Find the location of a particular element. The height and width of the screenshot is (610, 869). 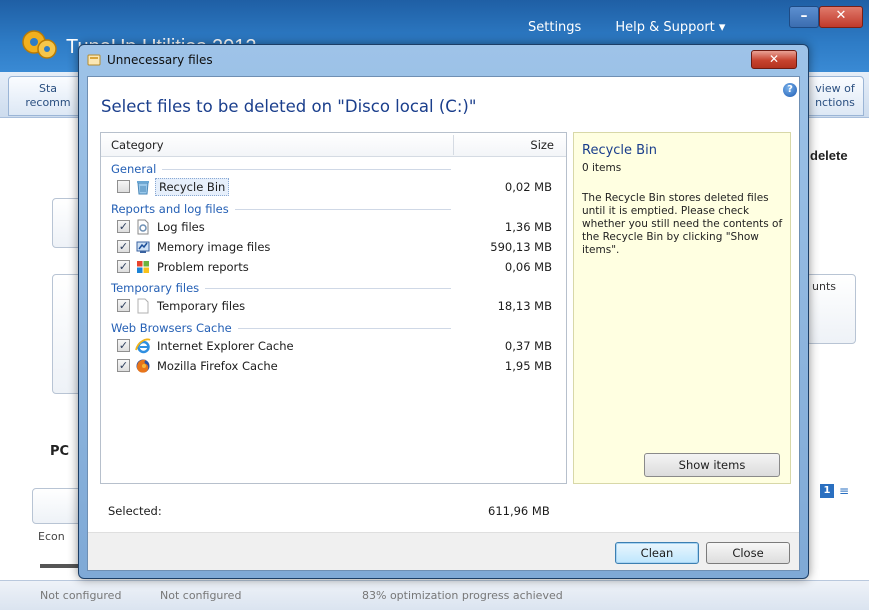

pc-section-heading: PC is located at coordinates (60, 451).